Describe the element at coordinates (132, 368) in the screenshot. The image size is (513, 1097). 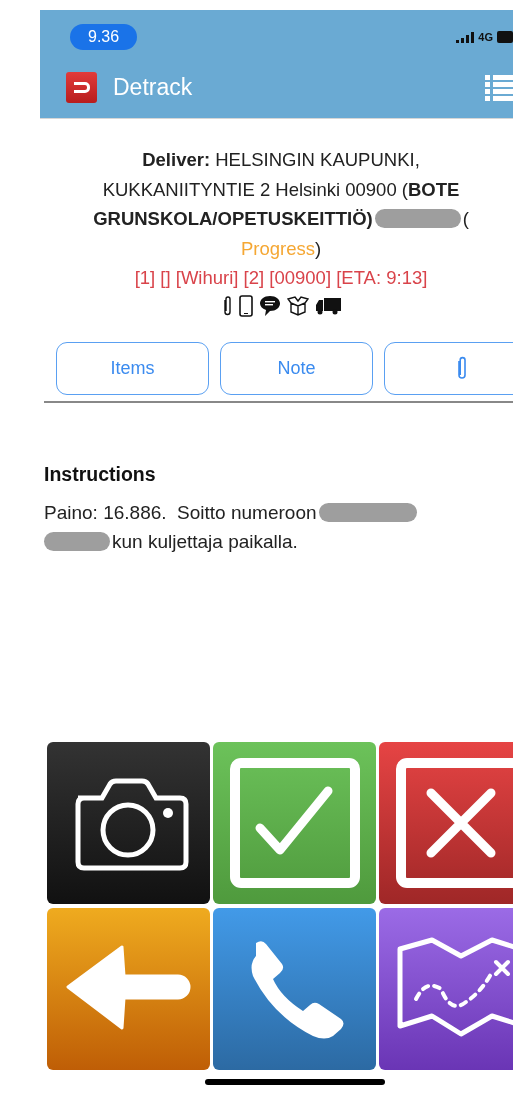
I see `tab-button: Items` at that location.